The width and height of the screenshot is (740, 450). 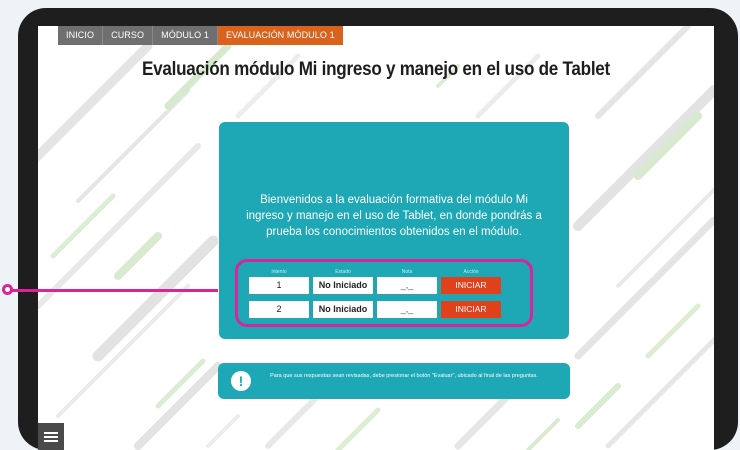 I want to click on breadcrumb-modulo-1: MÓDULO 1, so click(x=185, y=35).